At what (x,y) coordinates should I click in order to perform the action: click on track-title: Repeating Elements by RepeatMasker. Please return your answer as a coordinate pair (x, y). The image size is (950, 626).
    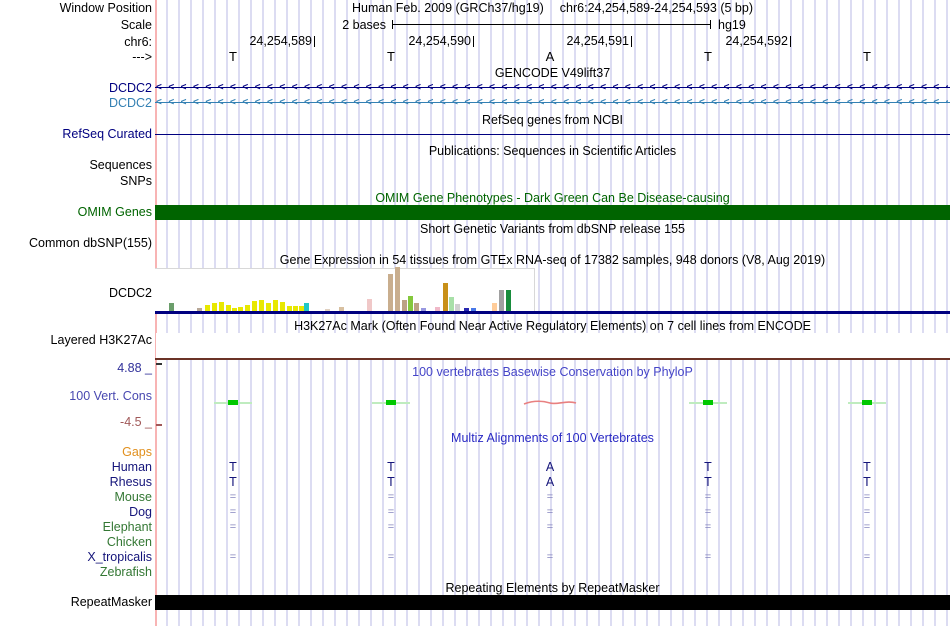
    Looking at the image, I should click on (552, 588).